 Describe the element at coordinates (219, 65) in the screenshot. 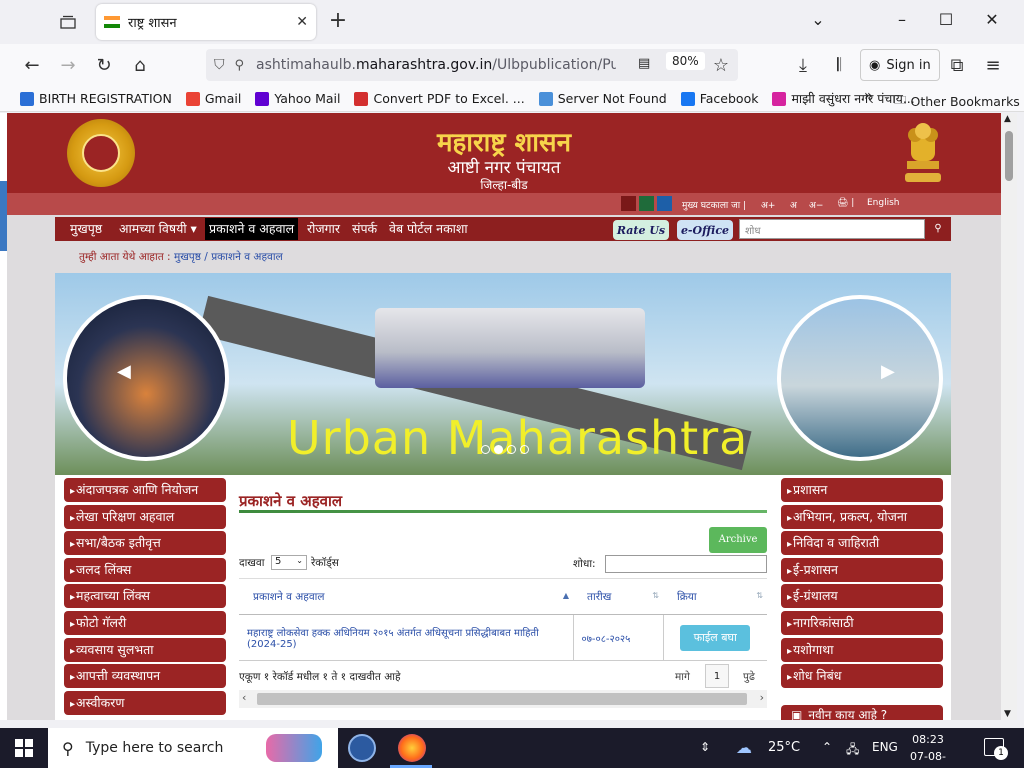

I see `shield-icon: ⛉` at that location.